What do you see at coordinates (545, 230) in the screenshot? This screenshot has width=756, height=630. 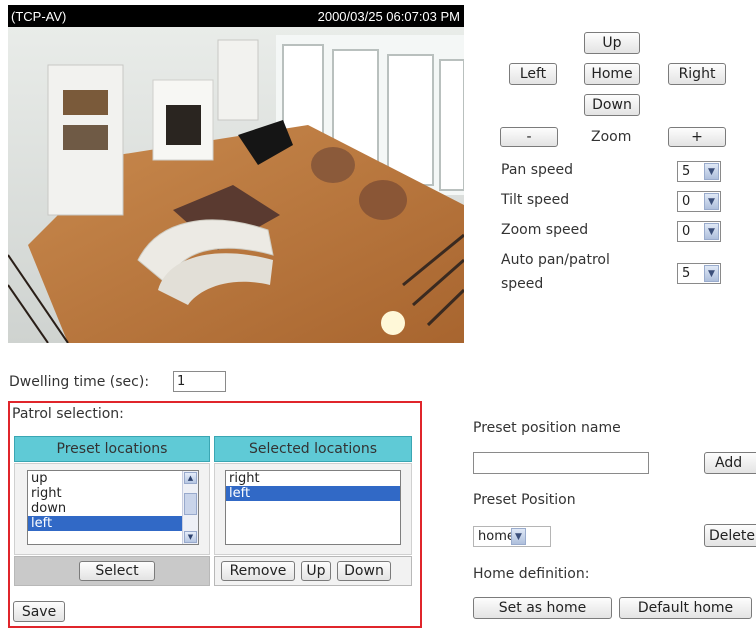 I see `zoom-speed-label: Zoom speed` at bounding box center [545, 230].